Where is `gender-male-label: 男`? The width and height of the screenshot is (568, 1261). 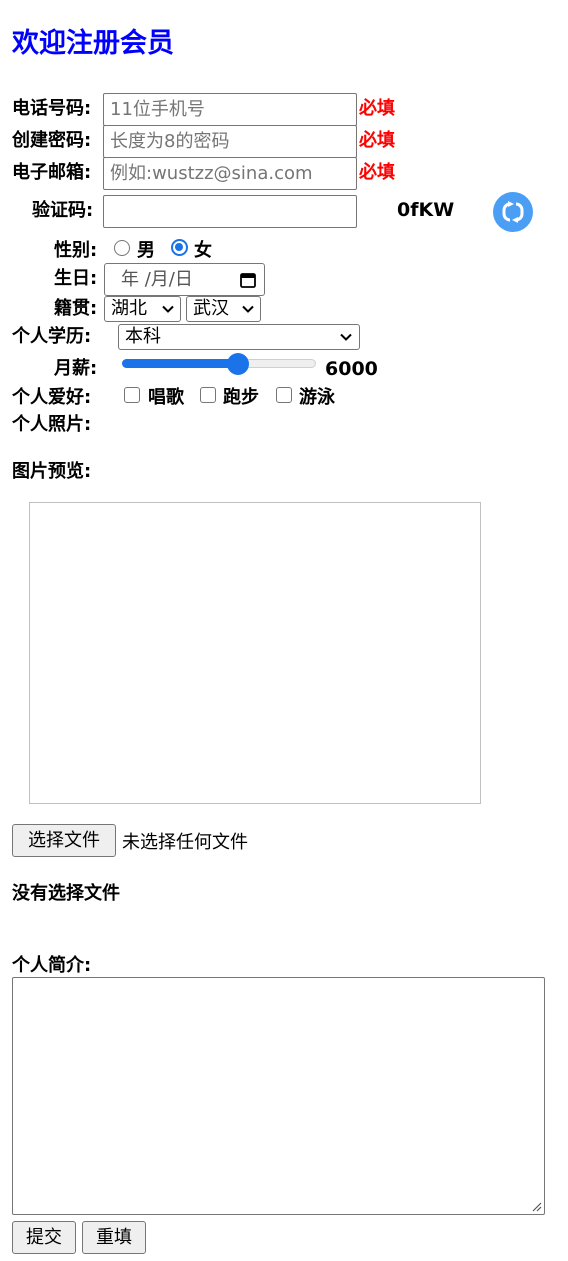 gender-male-label: 男 is located at coordinates (146, 250).